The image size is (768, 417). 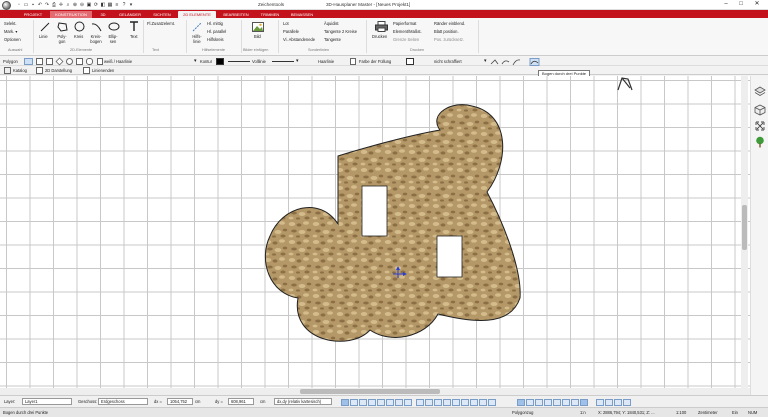 What do you see at coordinates (726, 4) in the screenshot?
I see `minimize-button: –` at bounding box center [726, 4].